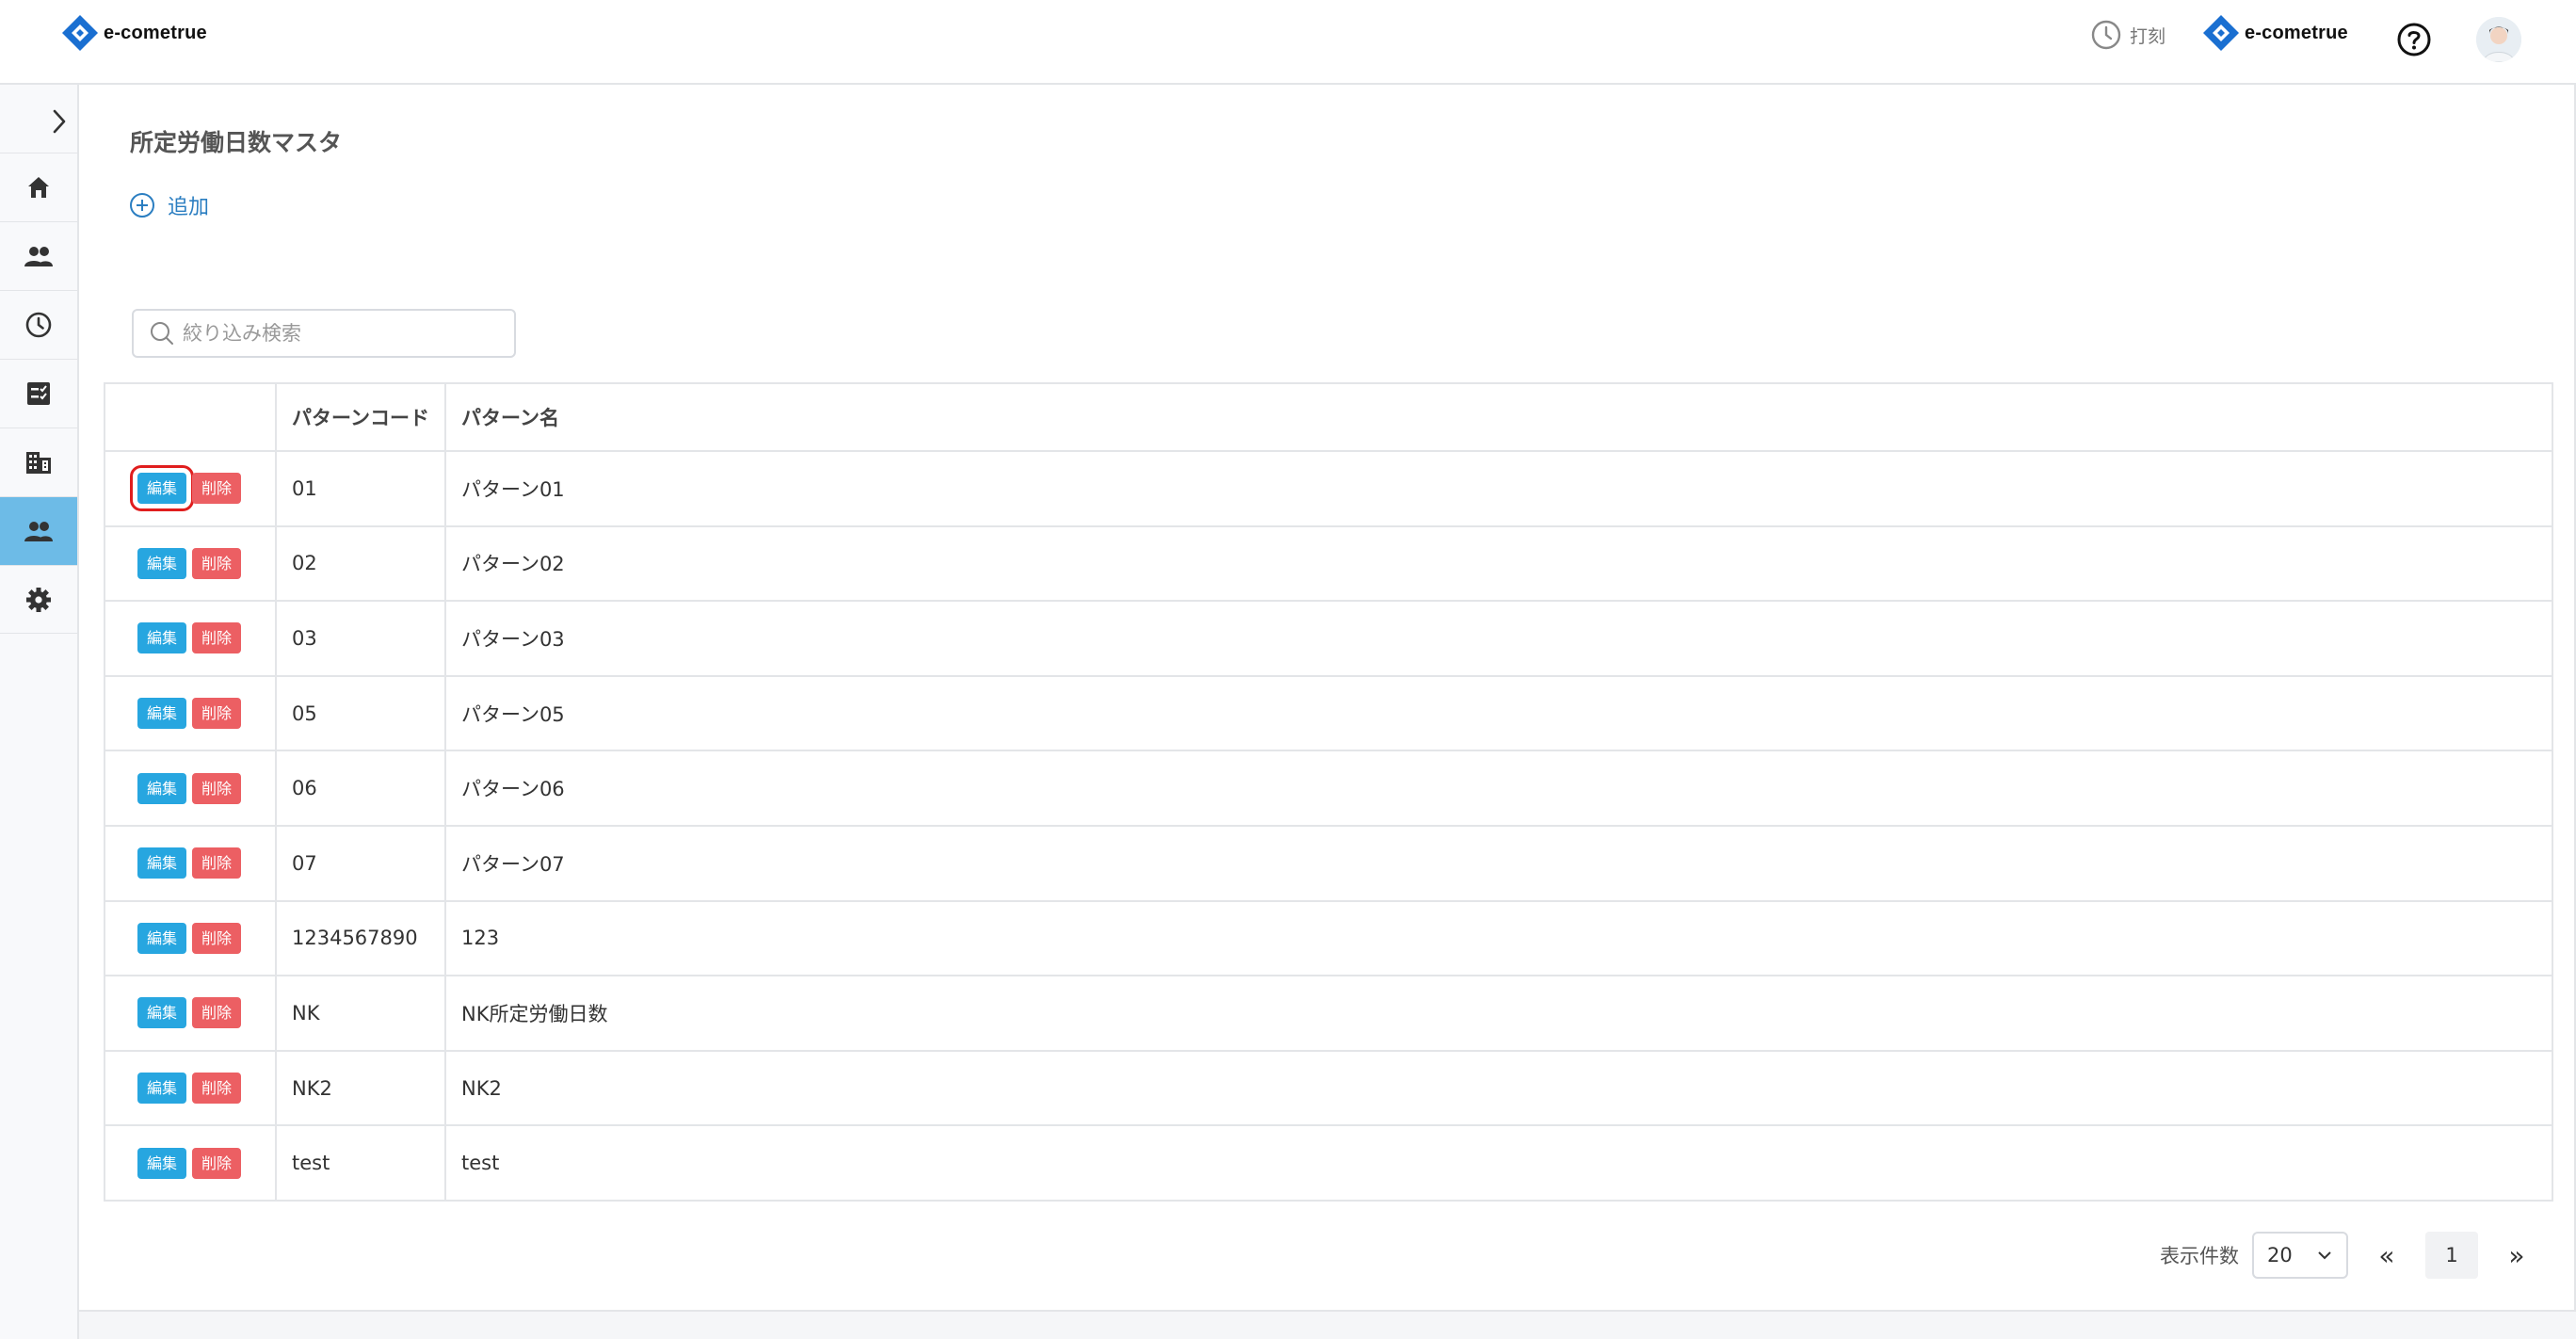 The height and width of the screenshot is (1339, 2576). I want to click on table-row: 編集 削除 1234567890 123, so click(1328, 938).